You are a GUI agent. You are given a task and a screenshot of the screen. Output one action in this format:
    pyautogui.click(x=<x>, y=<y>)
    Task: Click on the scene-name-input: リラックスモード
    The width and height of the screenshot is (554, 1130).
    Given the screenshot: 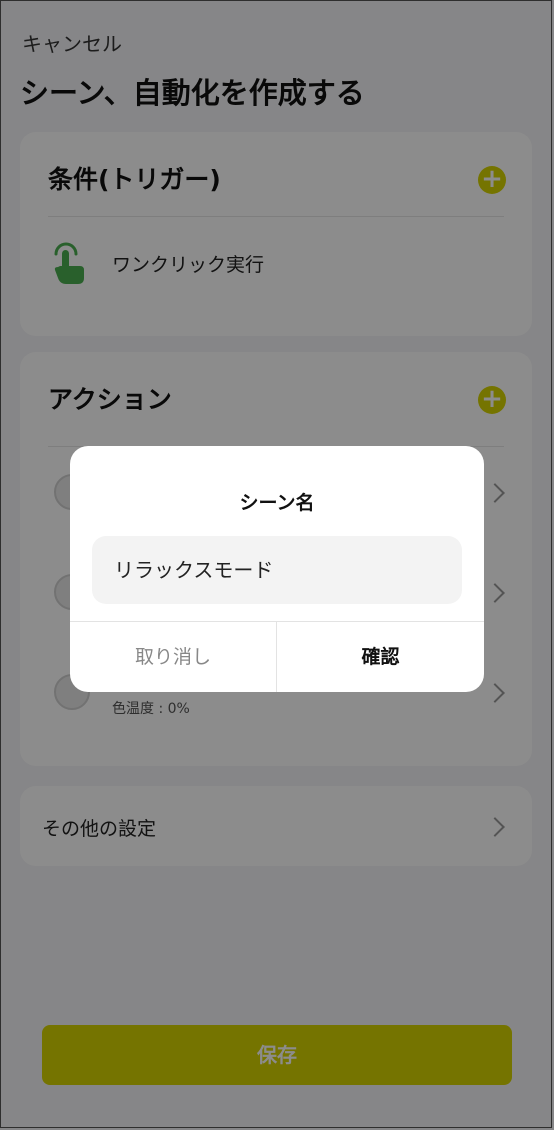 What is the action you would take?
    pyautogui.click(x=277, y=570)
    